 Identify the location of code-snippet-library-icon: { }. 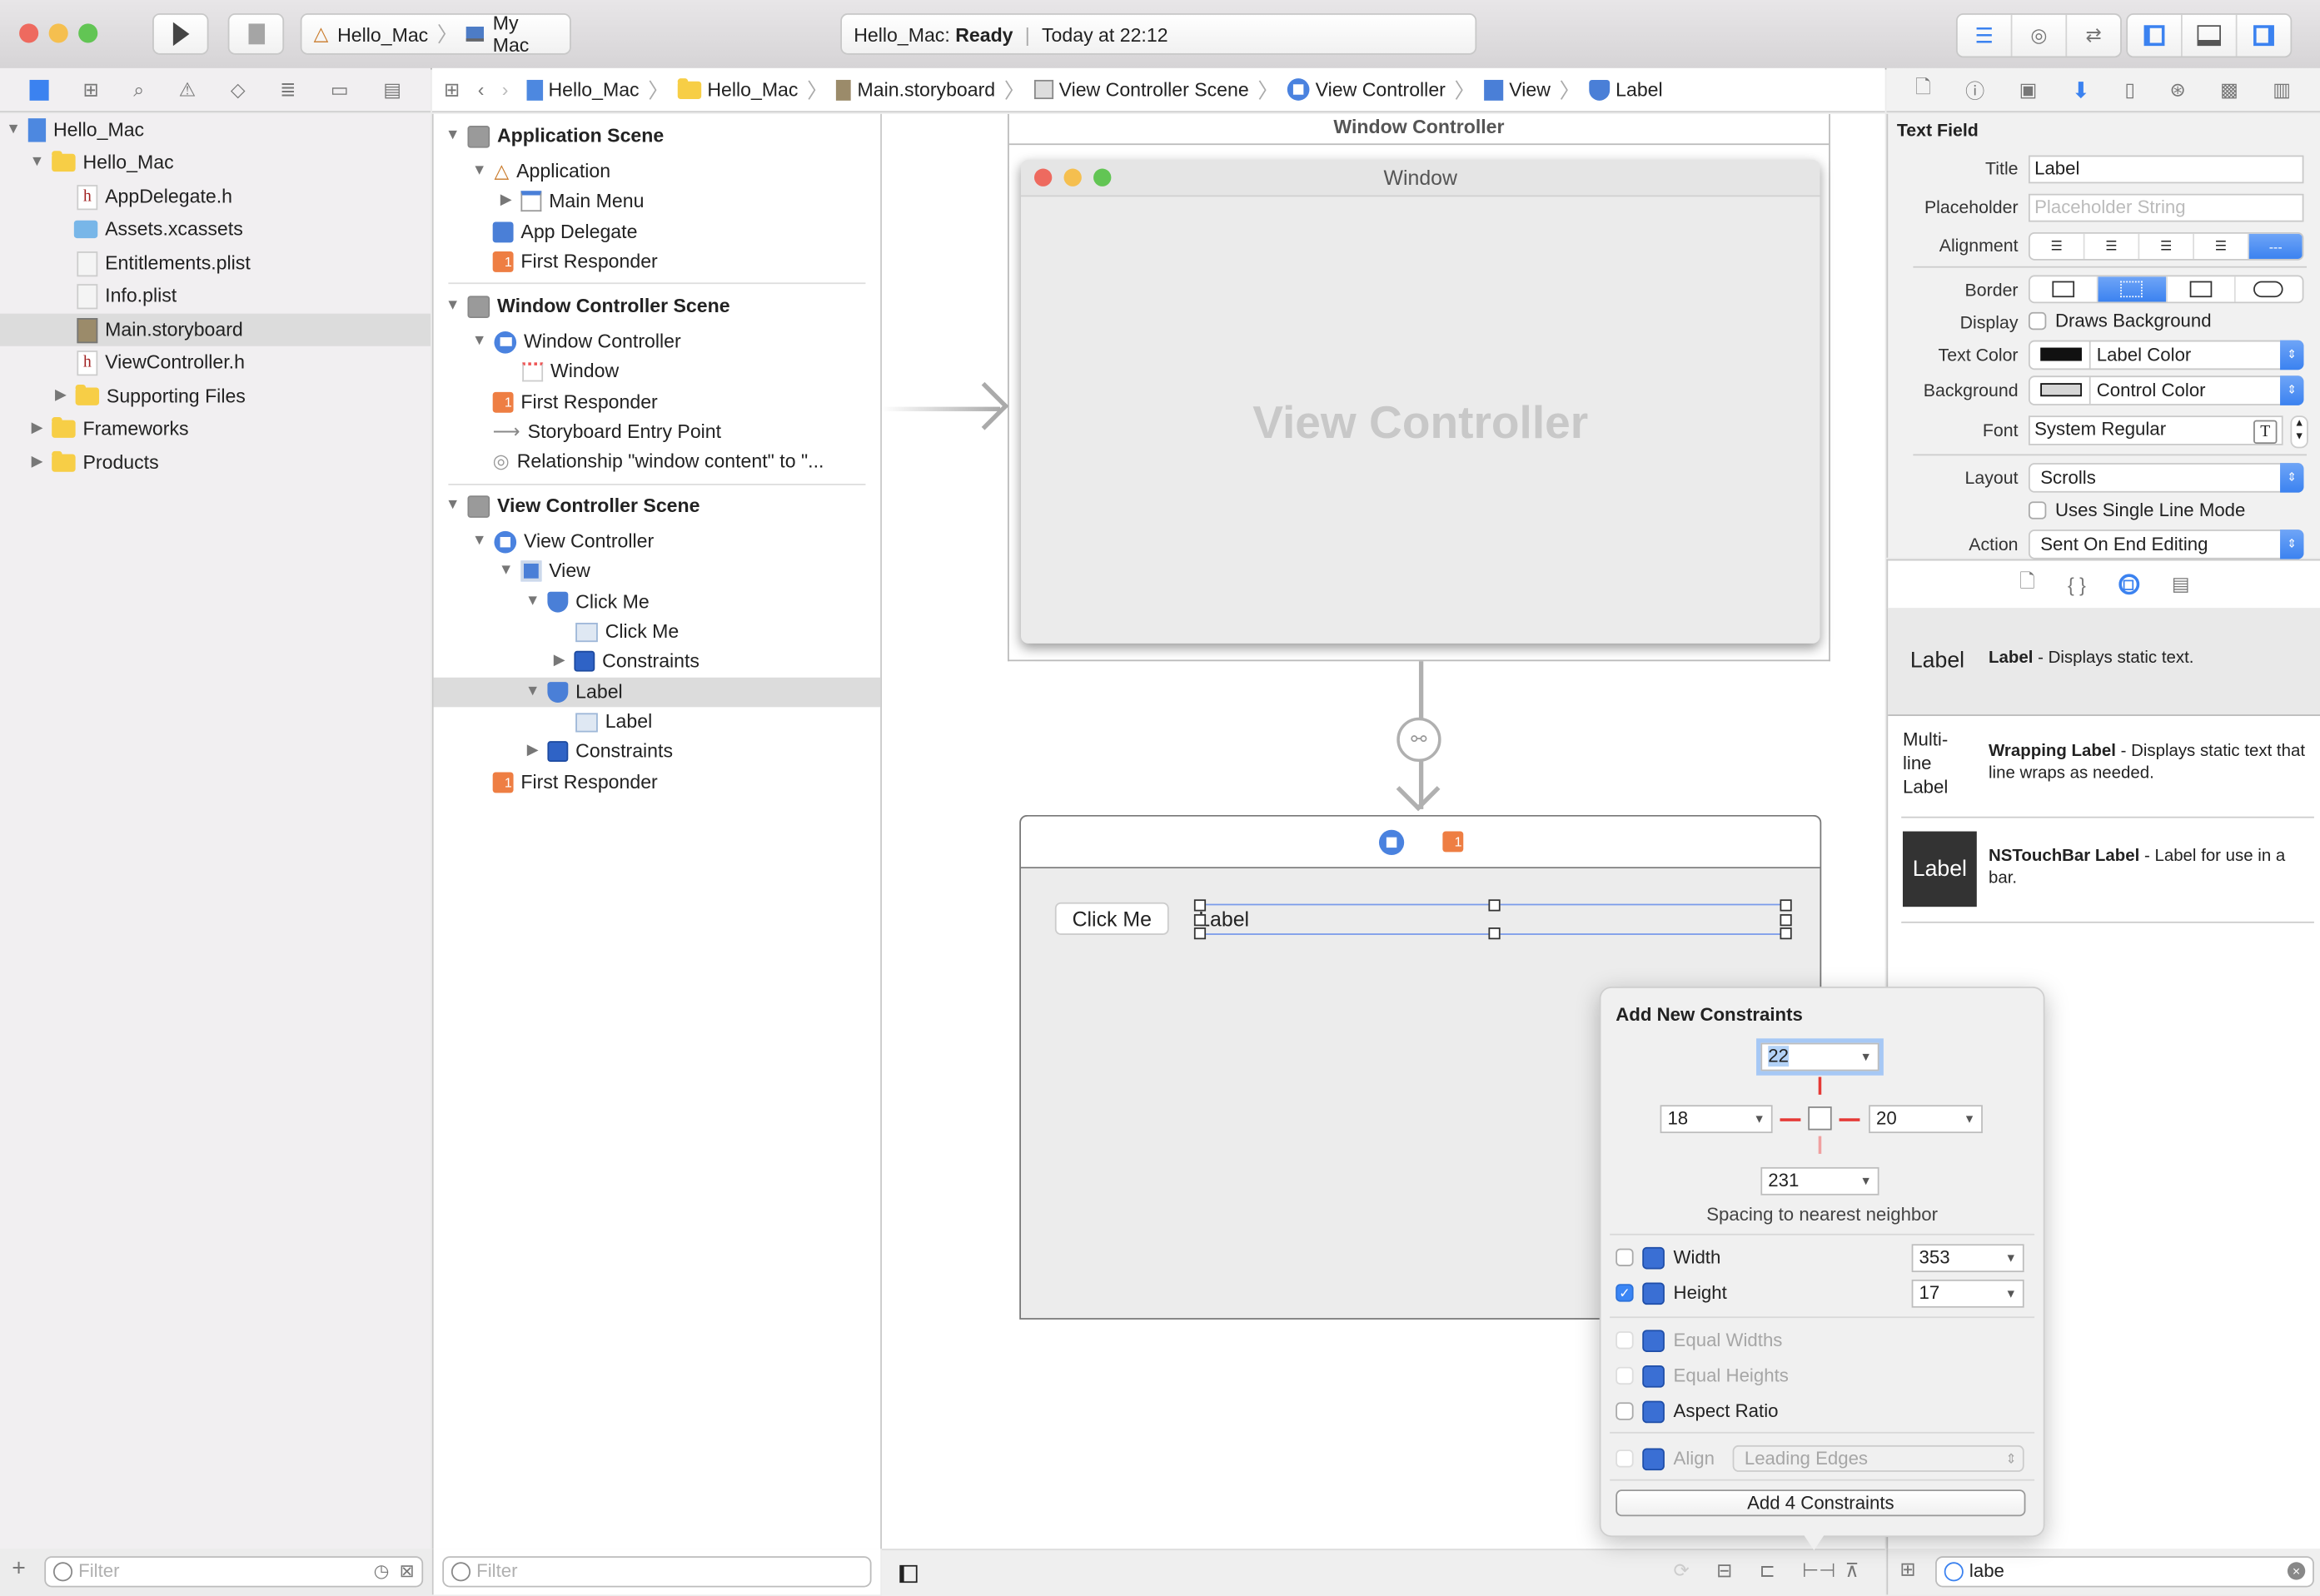
(2077, 585).